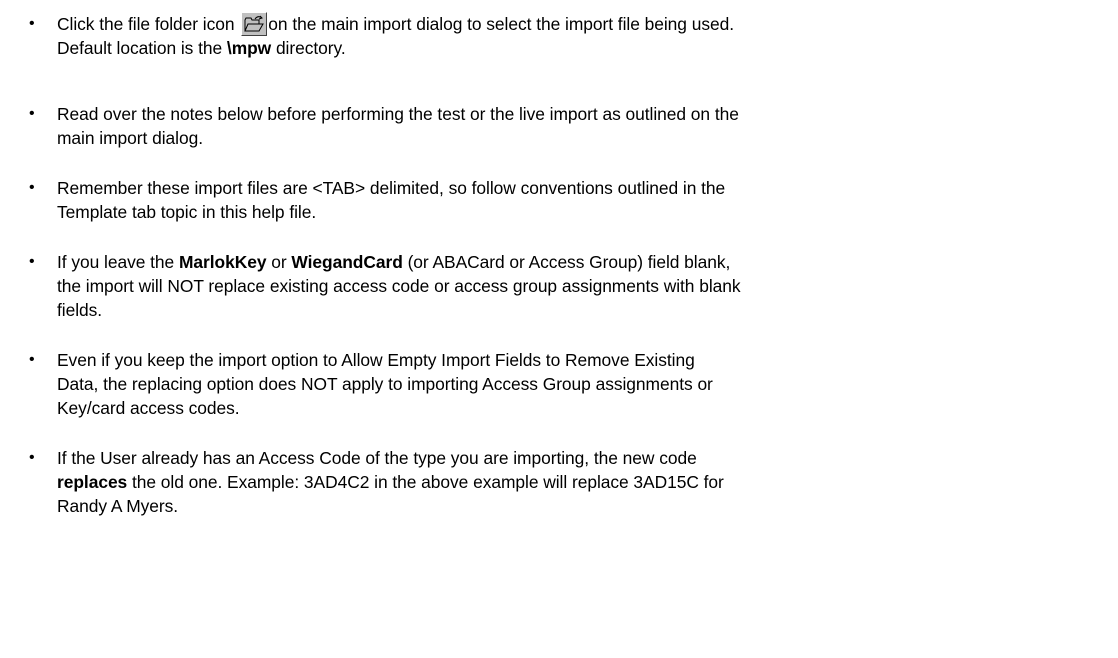  Describe the element at coordinates (201, 48) in the screenshot. I see `text-line: Default location is the \mpw directory.` at that location.